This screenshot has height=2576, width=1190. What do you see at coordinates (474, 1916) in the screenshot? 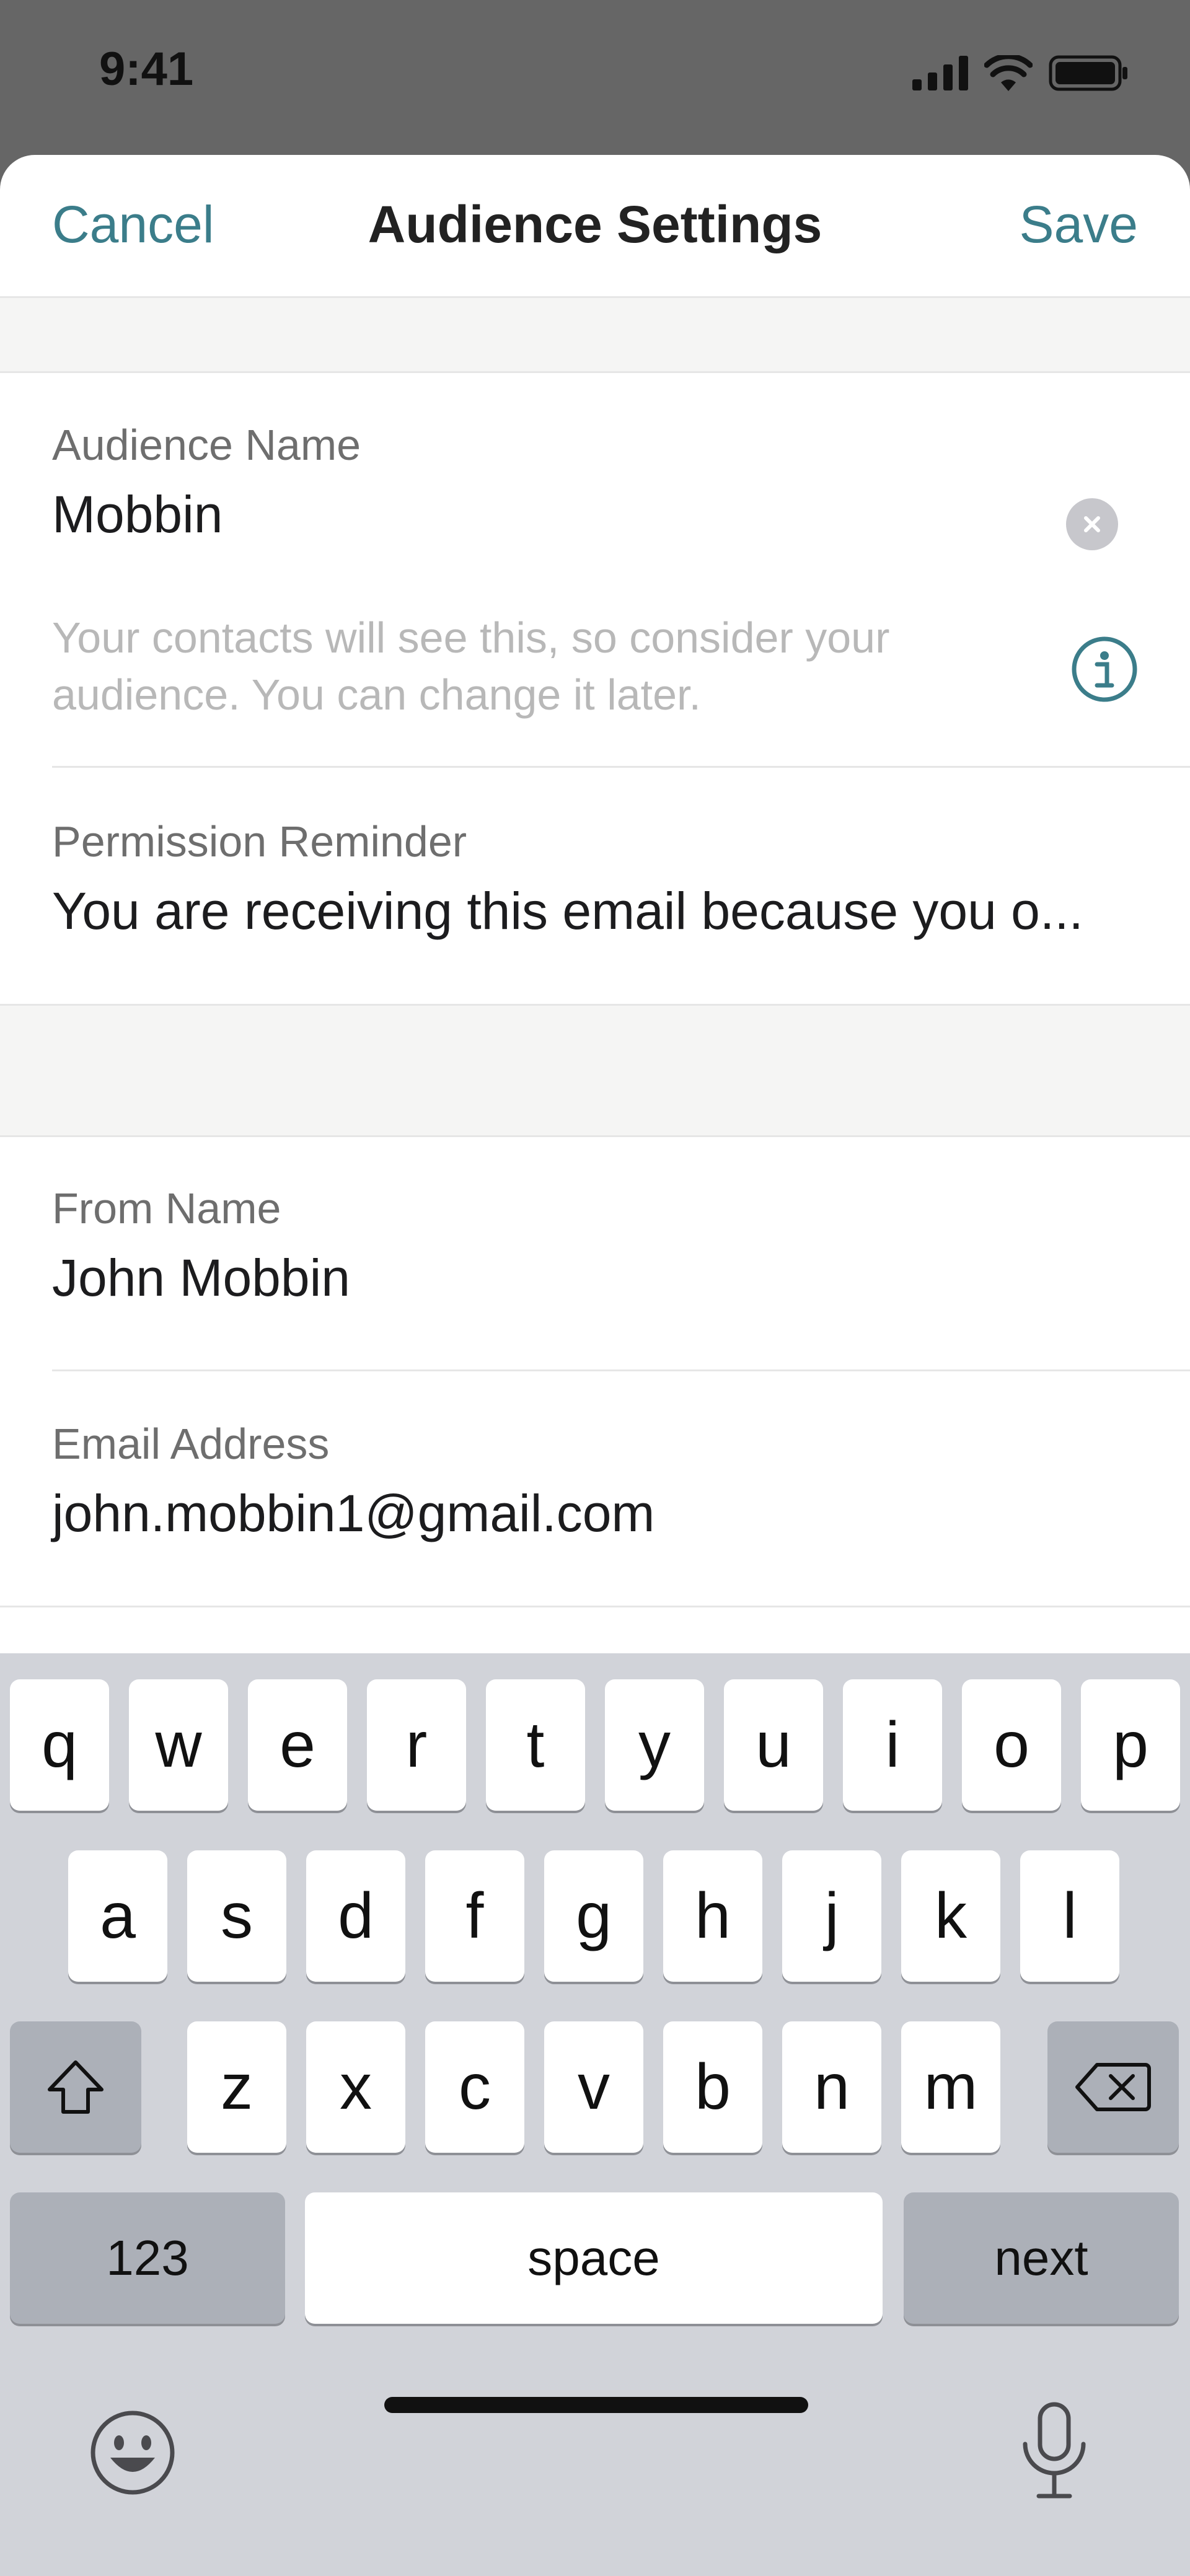
I see `key-f: f` at bounding box center [474, 1916].